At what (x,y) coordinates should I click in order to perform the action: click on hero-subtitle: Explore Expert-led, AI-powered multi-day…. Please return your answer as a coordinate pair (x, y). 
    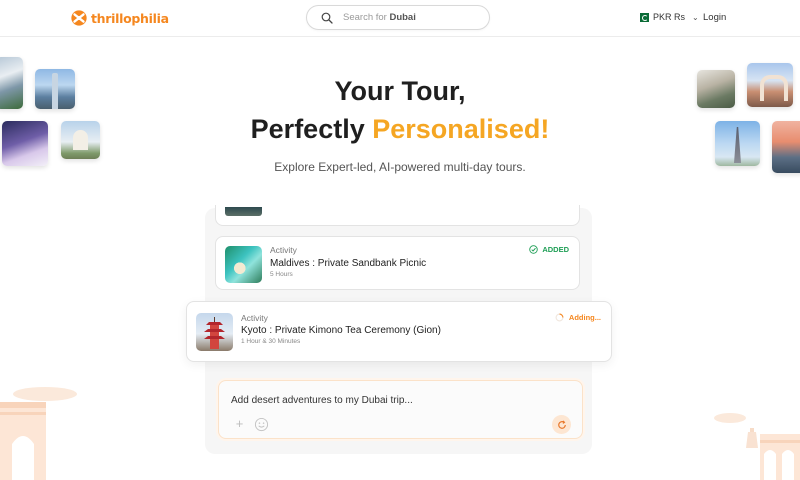
    Looking at the image, I should click on (400, 167).